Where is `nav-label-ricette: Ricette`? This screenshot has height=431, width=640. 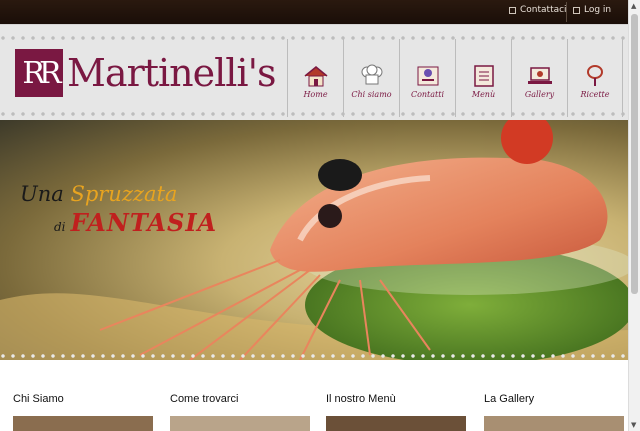
nav-label-ricette: Ricette is located at coordinates (595, 94).